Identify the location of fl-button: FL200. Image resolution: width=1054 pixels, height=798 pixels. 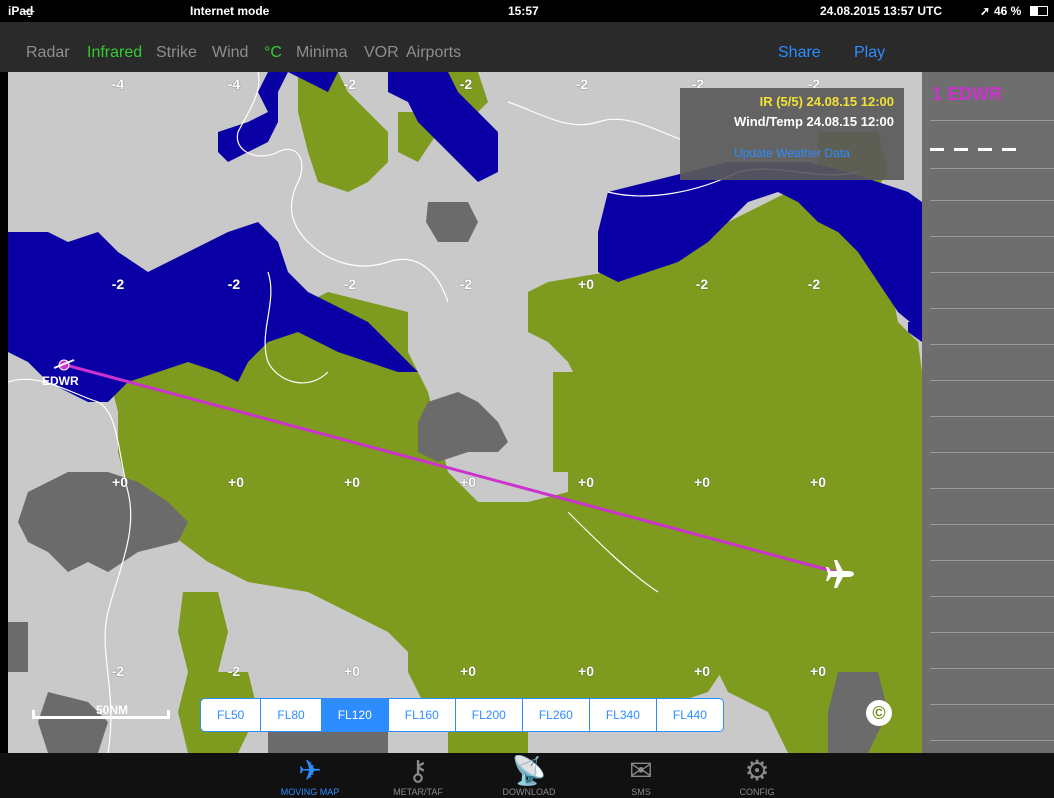
(488, 715).